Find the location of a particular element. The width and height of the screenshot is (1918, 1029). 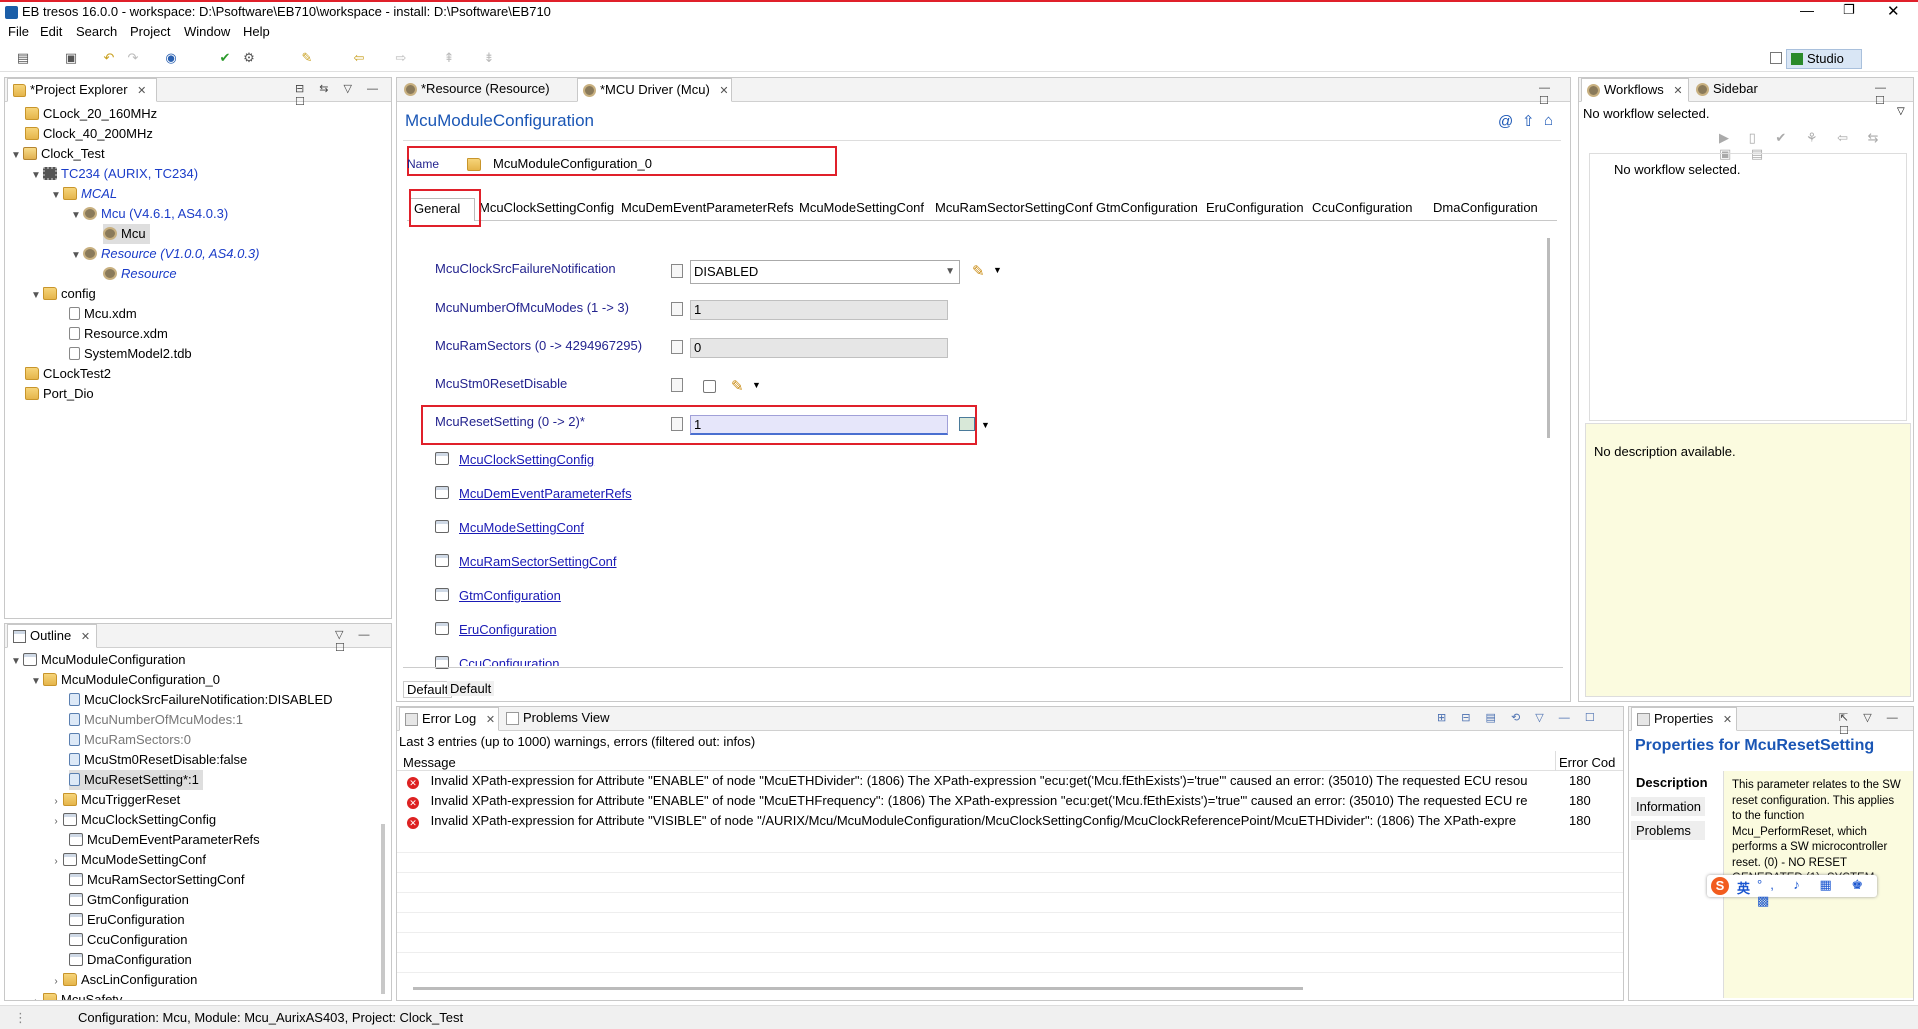

link-eru: EruConfiguration is located at coordinates (508, 629).